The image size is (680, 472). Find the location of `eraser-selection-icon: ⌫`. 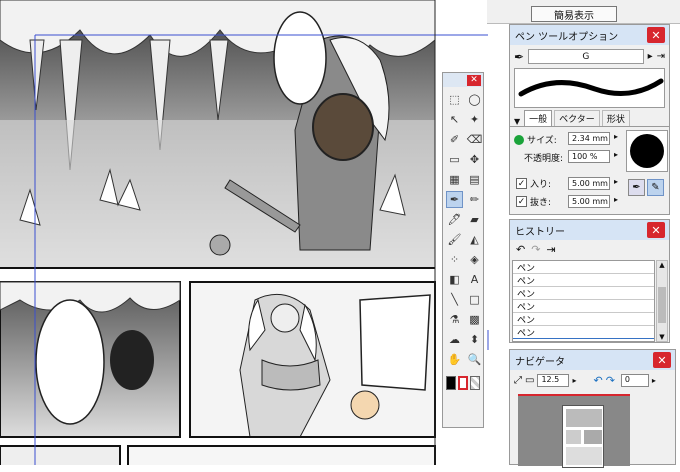

eraser-selection-icon: ⌫ is located at coordinates (474, 139).